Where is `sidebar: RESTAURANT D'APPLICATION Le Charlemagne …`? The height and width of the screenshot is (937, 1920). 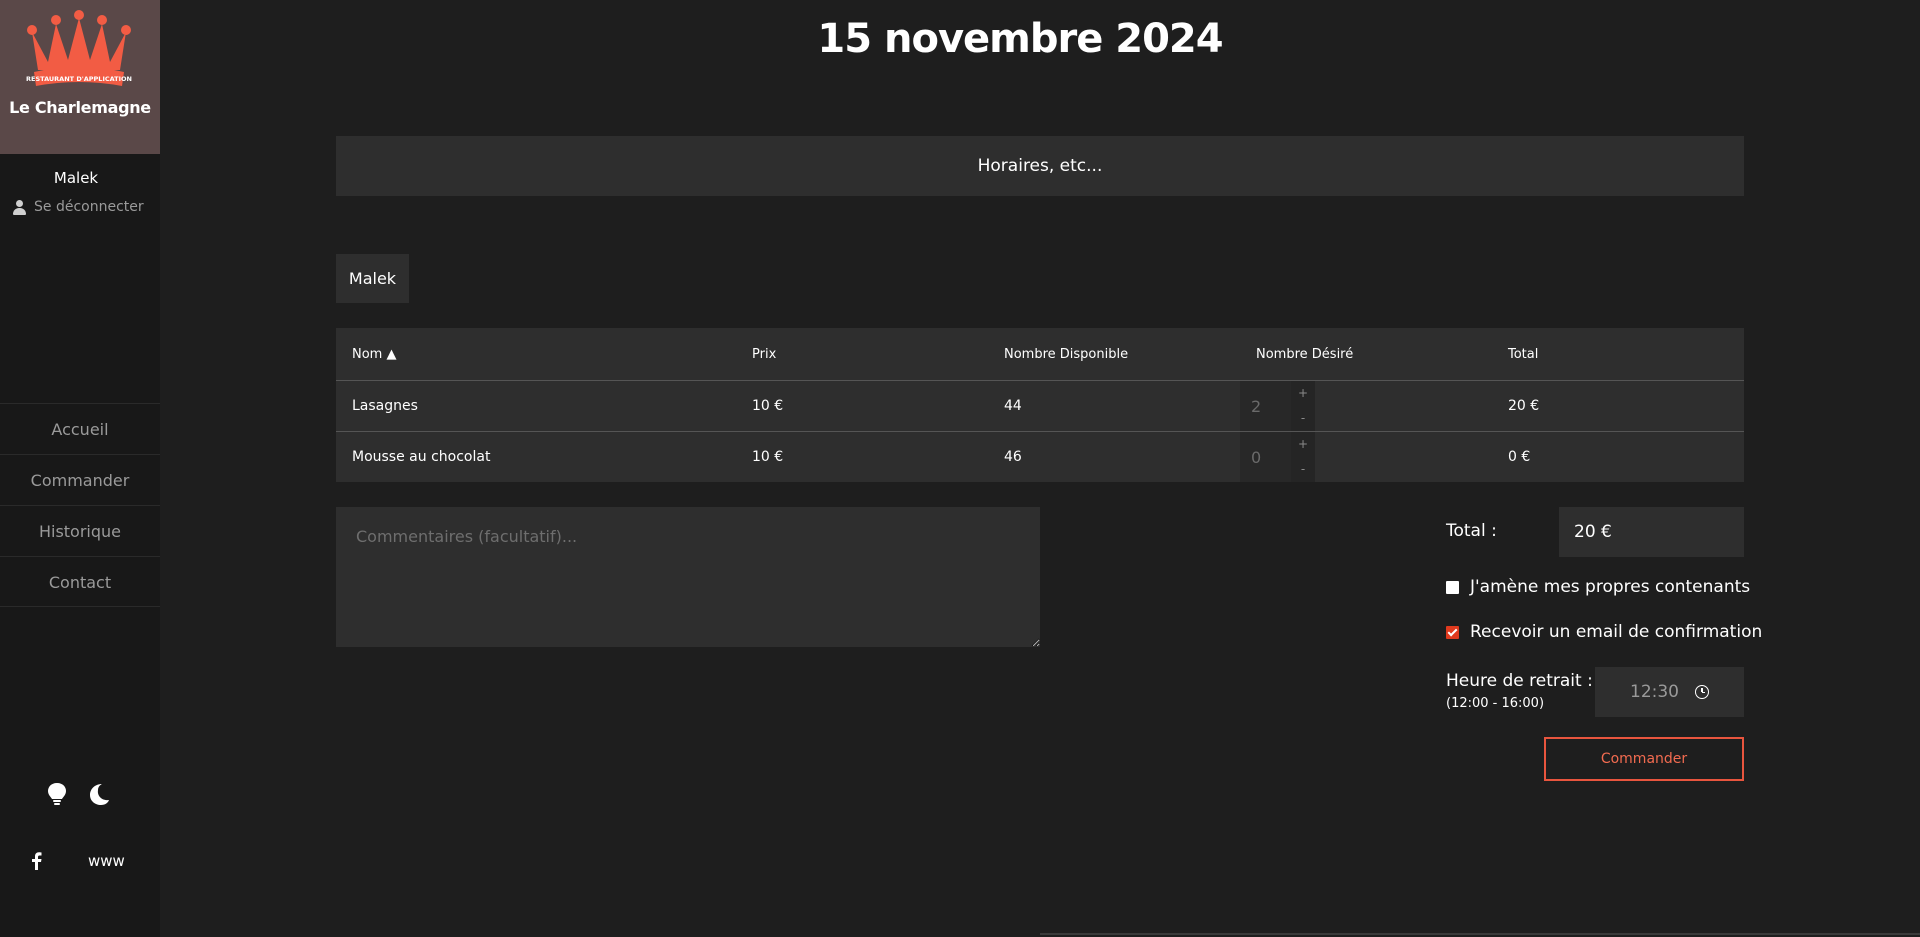
sidebar: RESTAURANT D'APPLICATION Le Charlemagne … is located at coordinates (80, 468).